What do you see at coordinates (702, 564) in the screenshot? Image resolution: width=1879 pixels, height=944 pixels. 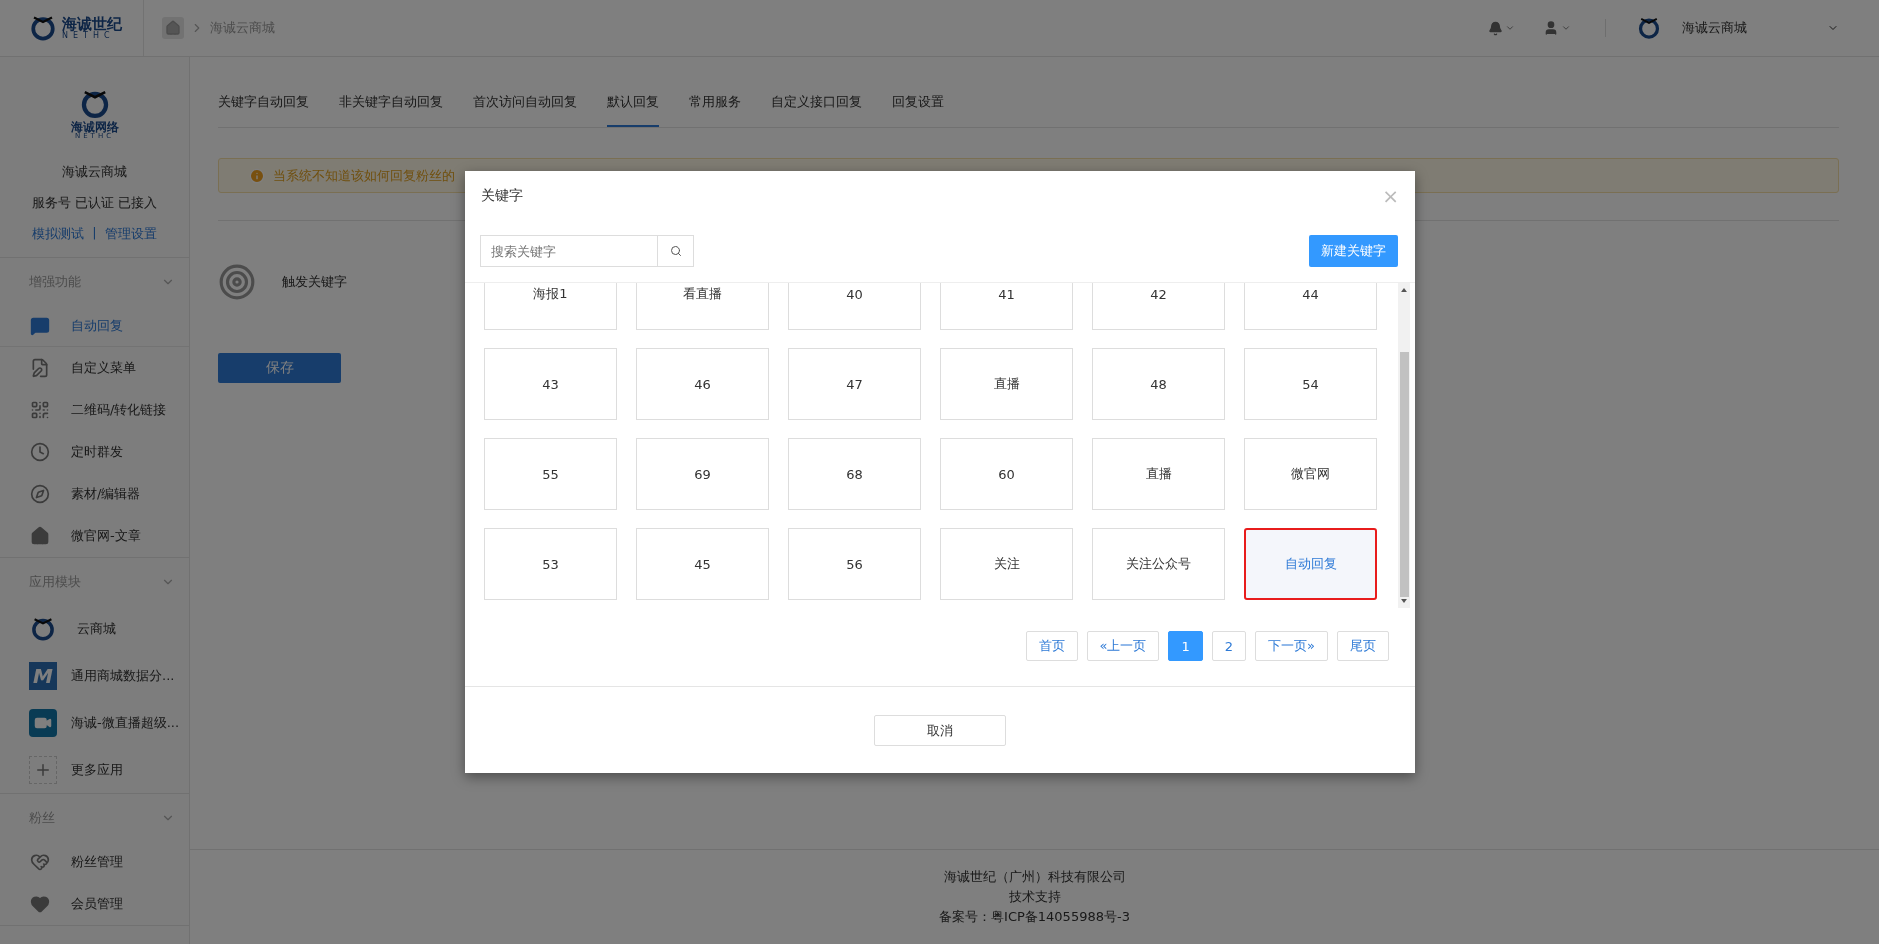 I see `keyword-tile: 45` at bounding box center [702, 564].